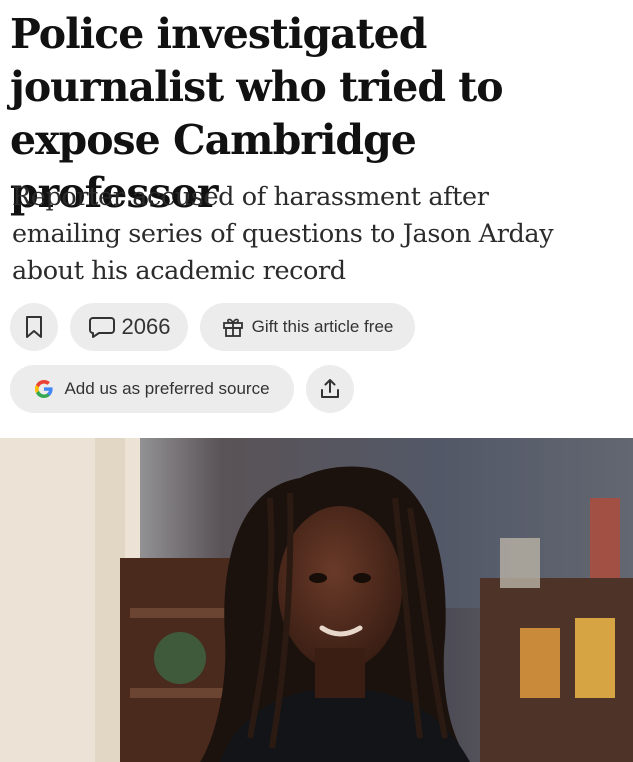 The width and height of the screenshot is (633, 762). I want to click on preferred-source-label: Add us as preferred source, so click(167, 388).